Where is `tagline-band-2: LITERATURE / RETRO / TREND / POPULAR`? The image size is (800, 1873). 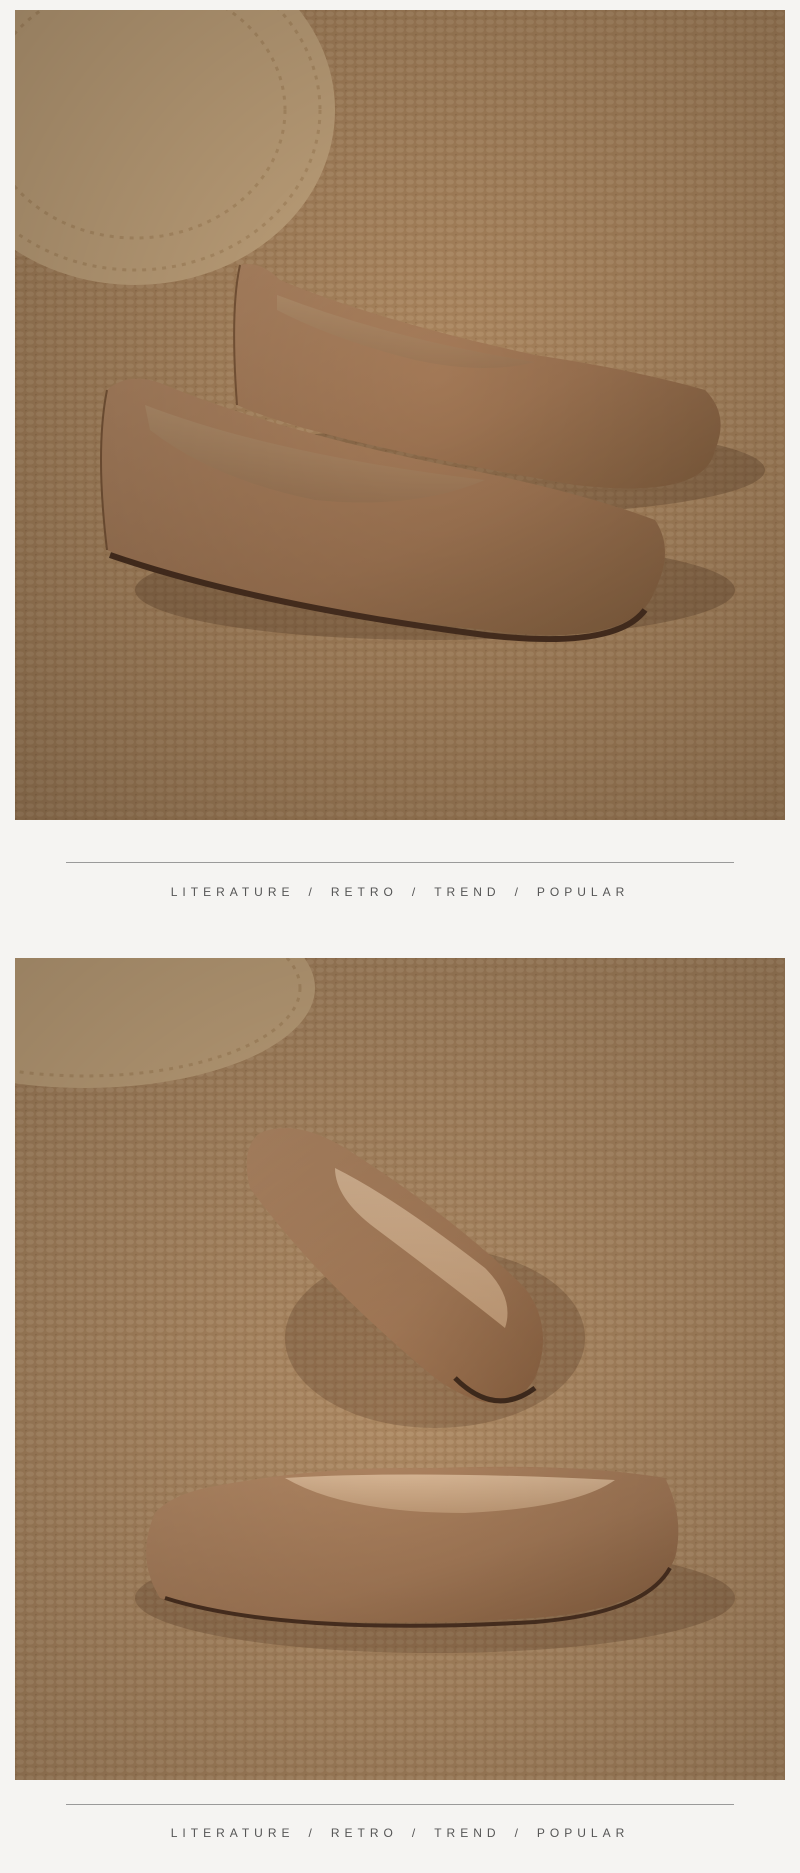
tagline-band-2: LITERATURE / RETRO / TREND / POPULAR is located at coordinates (400, 1826).